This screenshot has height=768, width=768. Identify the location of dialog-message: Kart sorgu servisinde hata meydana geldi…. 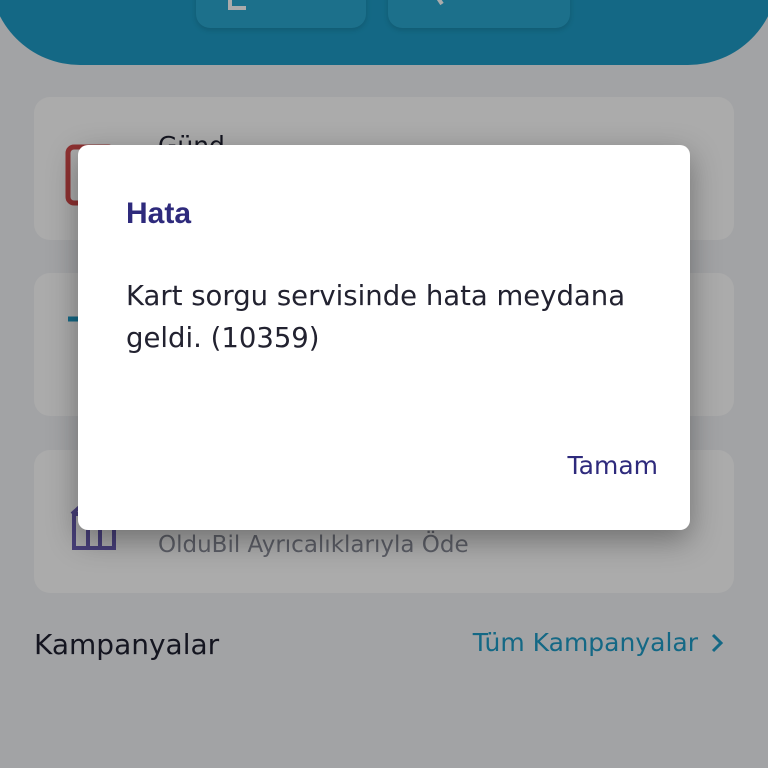
(376, 317).